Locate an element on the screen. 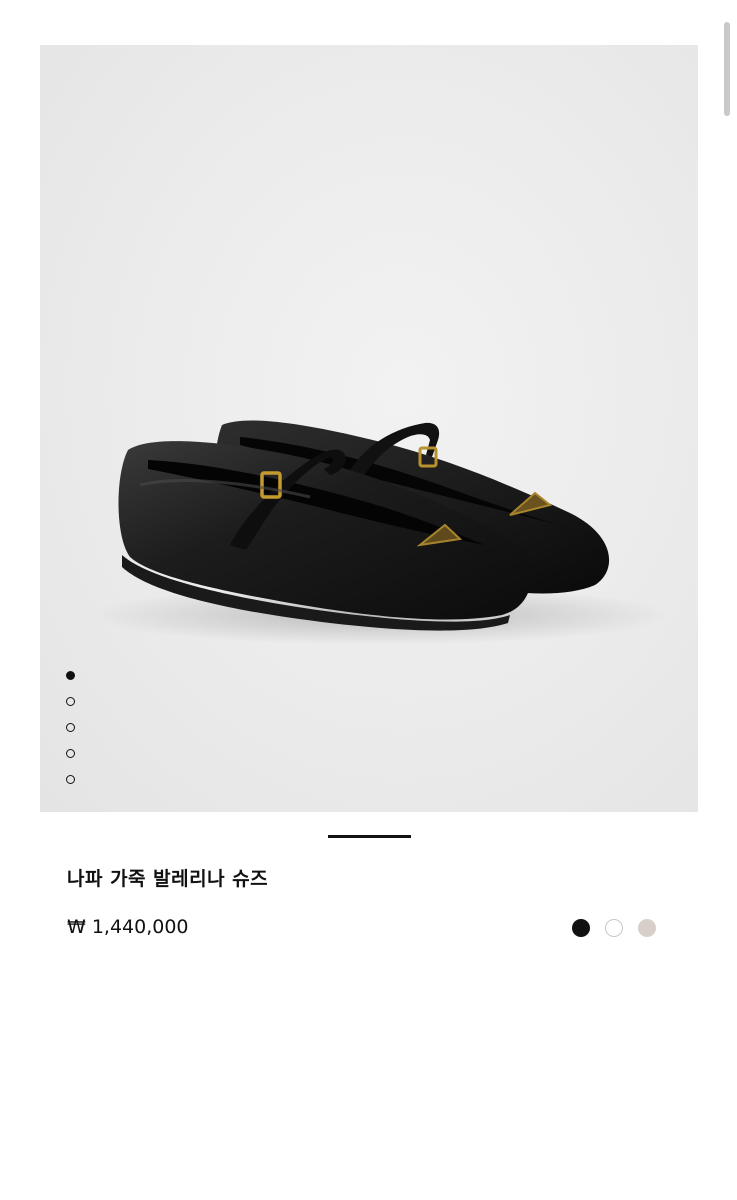 This screenshot has height=1200, width=737. color-swatch-beige is located at coordinates (647, 928).